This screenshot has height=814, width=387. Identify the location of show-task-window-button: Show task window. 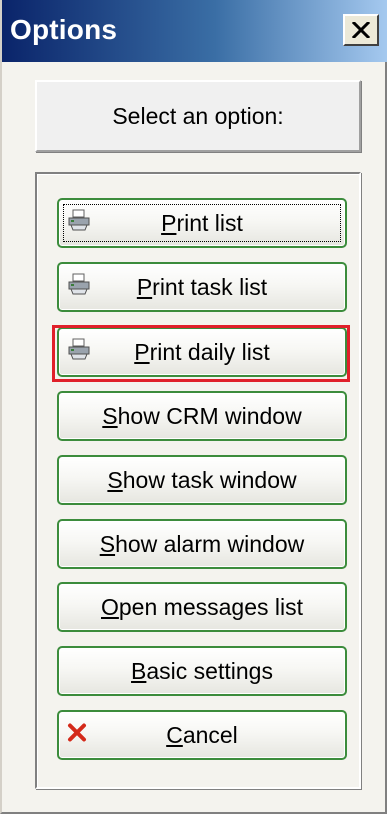
(202, 480).